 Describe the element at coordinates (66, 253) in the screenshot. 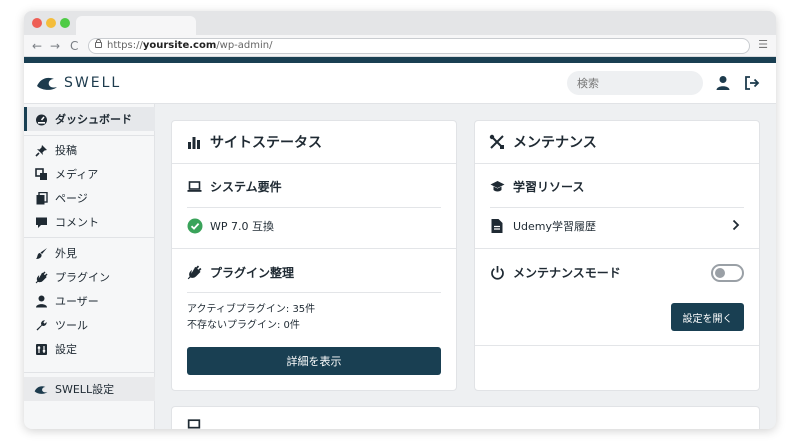

I see `sidebar-item-label: 外見` at that location.